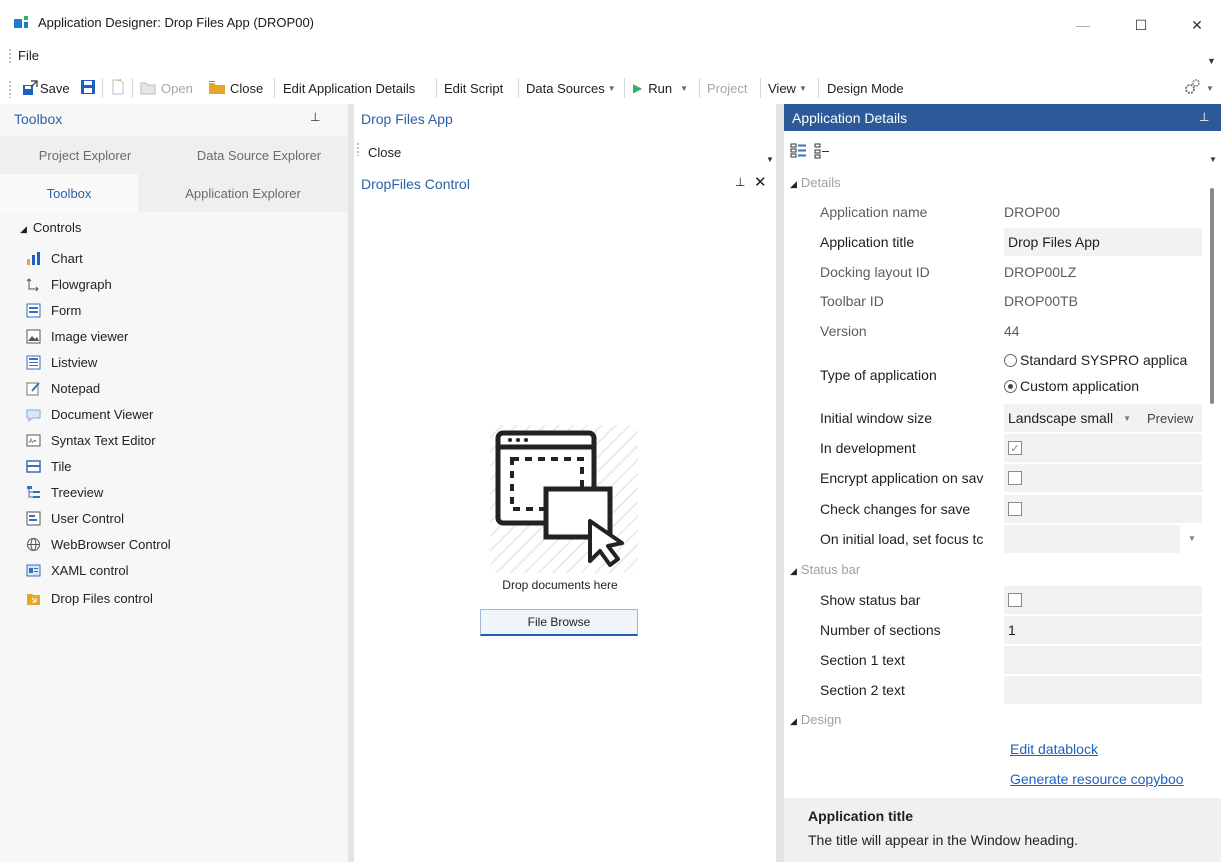  What do you see at coordinates (874, 212) in the screenshot?
I see `prop-label-application-name: Application name` at bounding box center [874, 212].